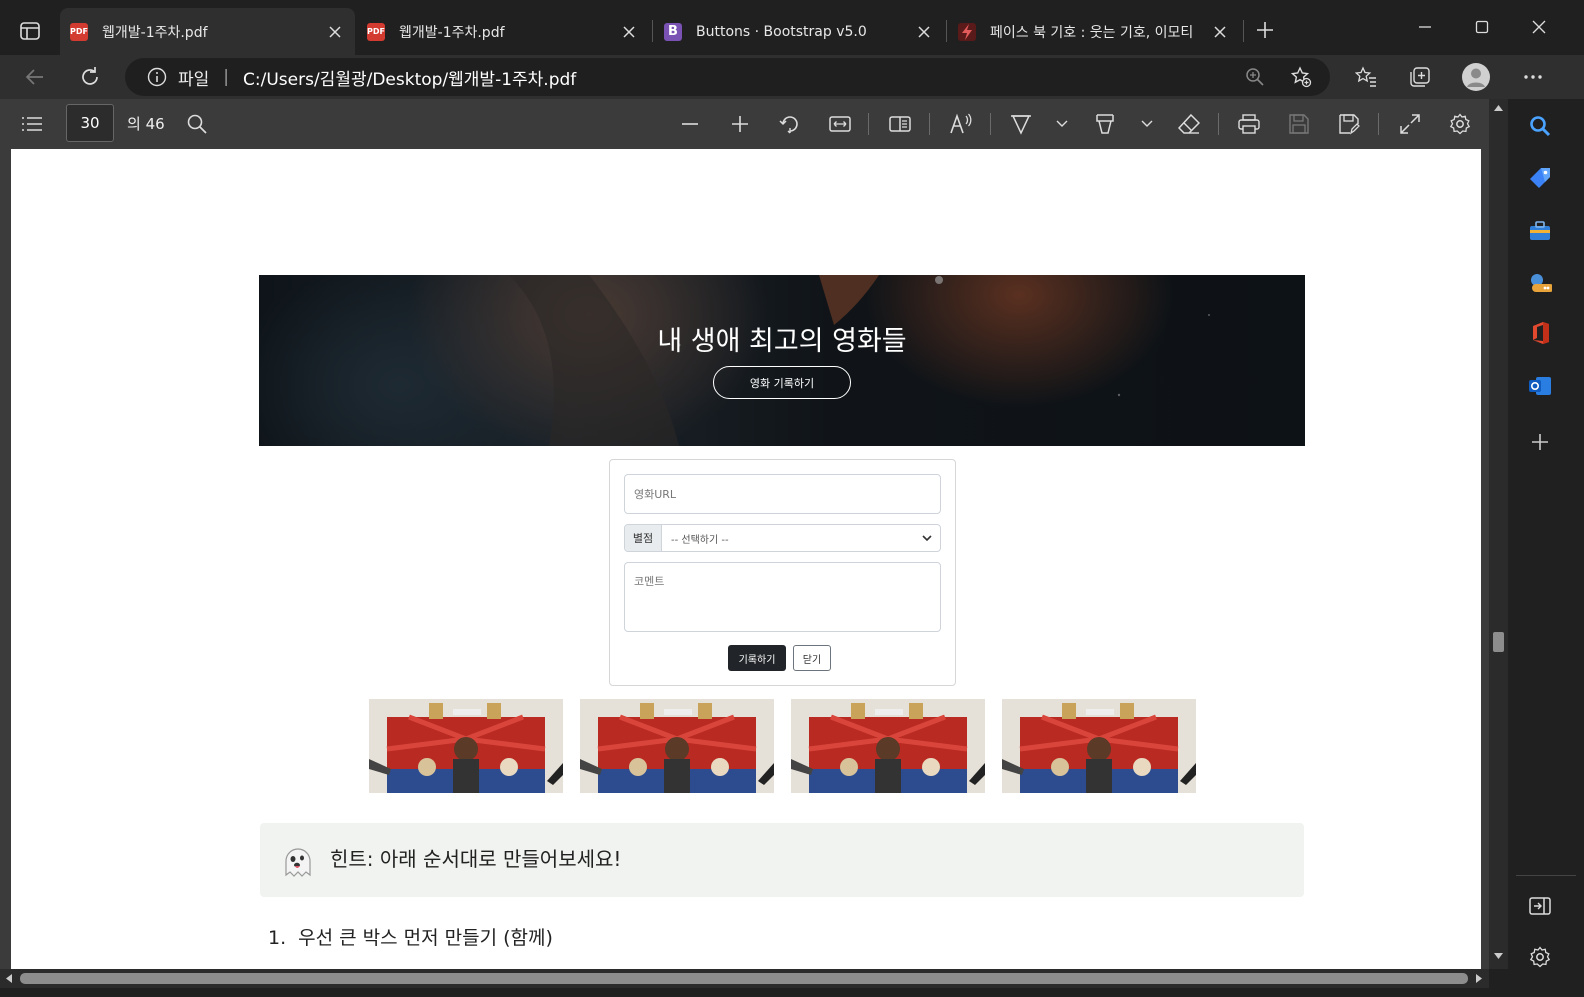 Image resolution: width=1584 pixels, height=997 pixels. What do you see at coordinates (740, 124) in the screenshot?
I see `zoom-in-icon` at bounding box center [740, 124].